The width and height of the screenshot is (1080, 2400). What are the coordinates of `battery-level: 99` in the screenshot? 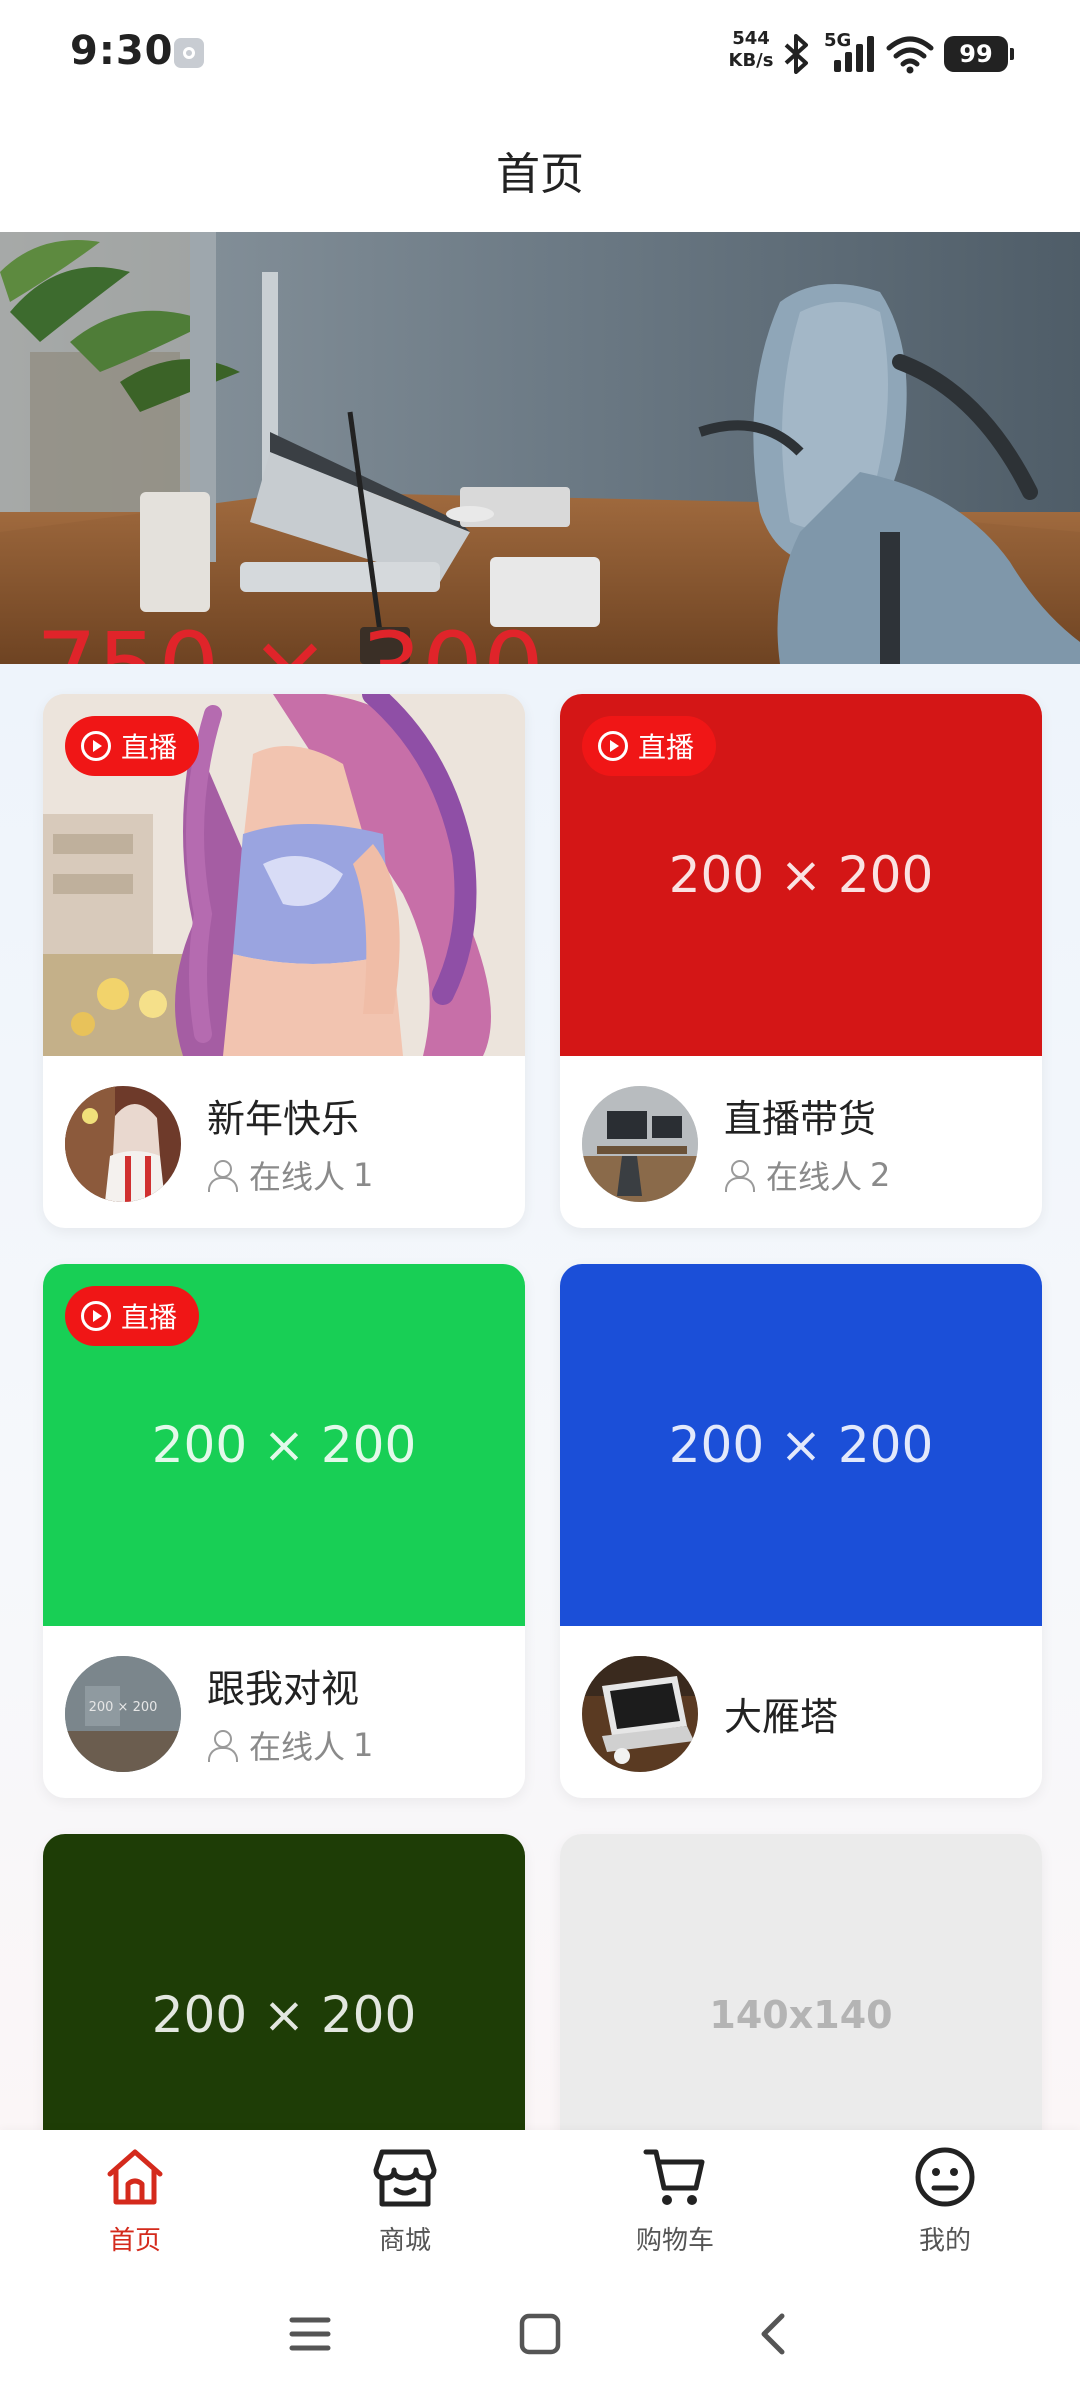 It's located at (976, 54).